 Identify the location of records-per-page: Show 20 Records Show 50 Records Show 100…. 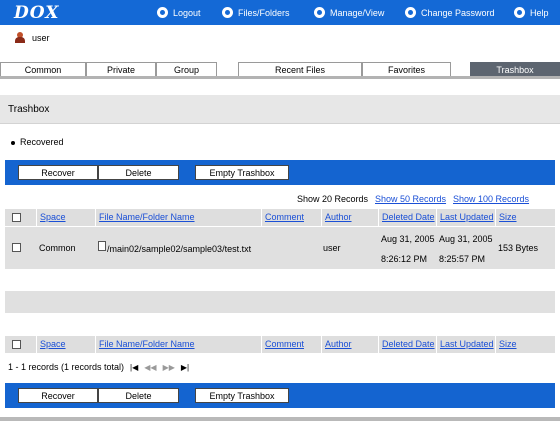
(280, 198).